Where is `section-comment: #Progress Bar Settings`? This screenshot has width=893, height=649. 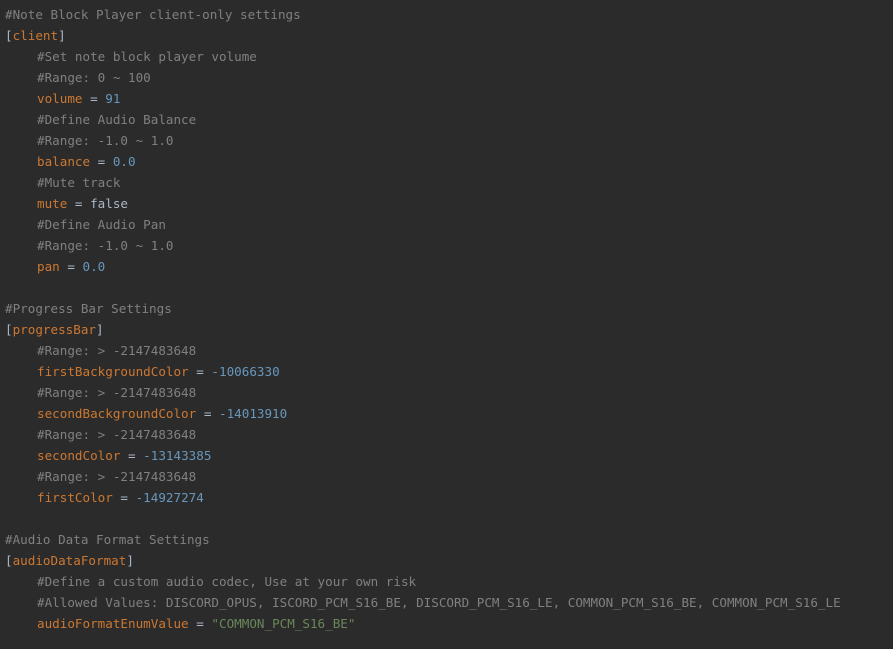 section-comment: #Progress Bar Settings is located at coordinates (88, 308).